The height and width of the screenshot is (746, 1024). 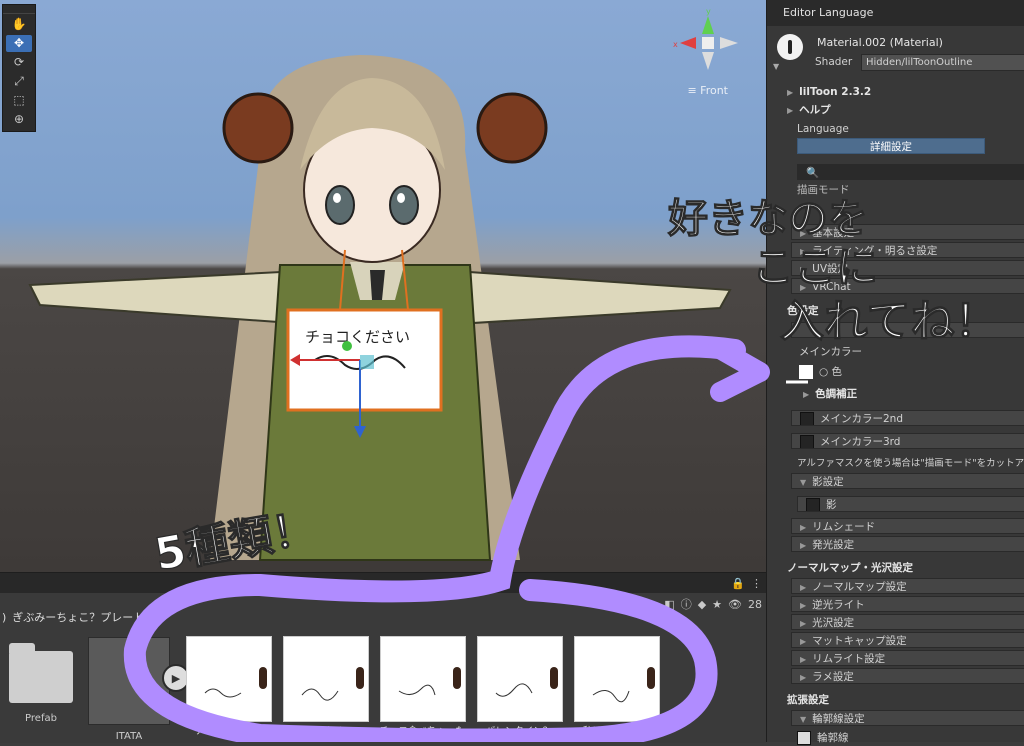 I want to click on emission-foldout: ▶ 発光設定, so click(x=907, y=544).